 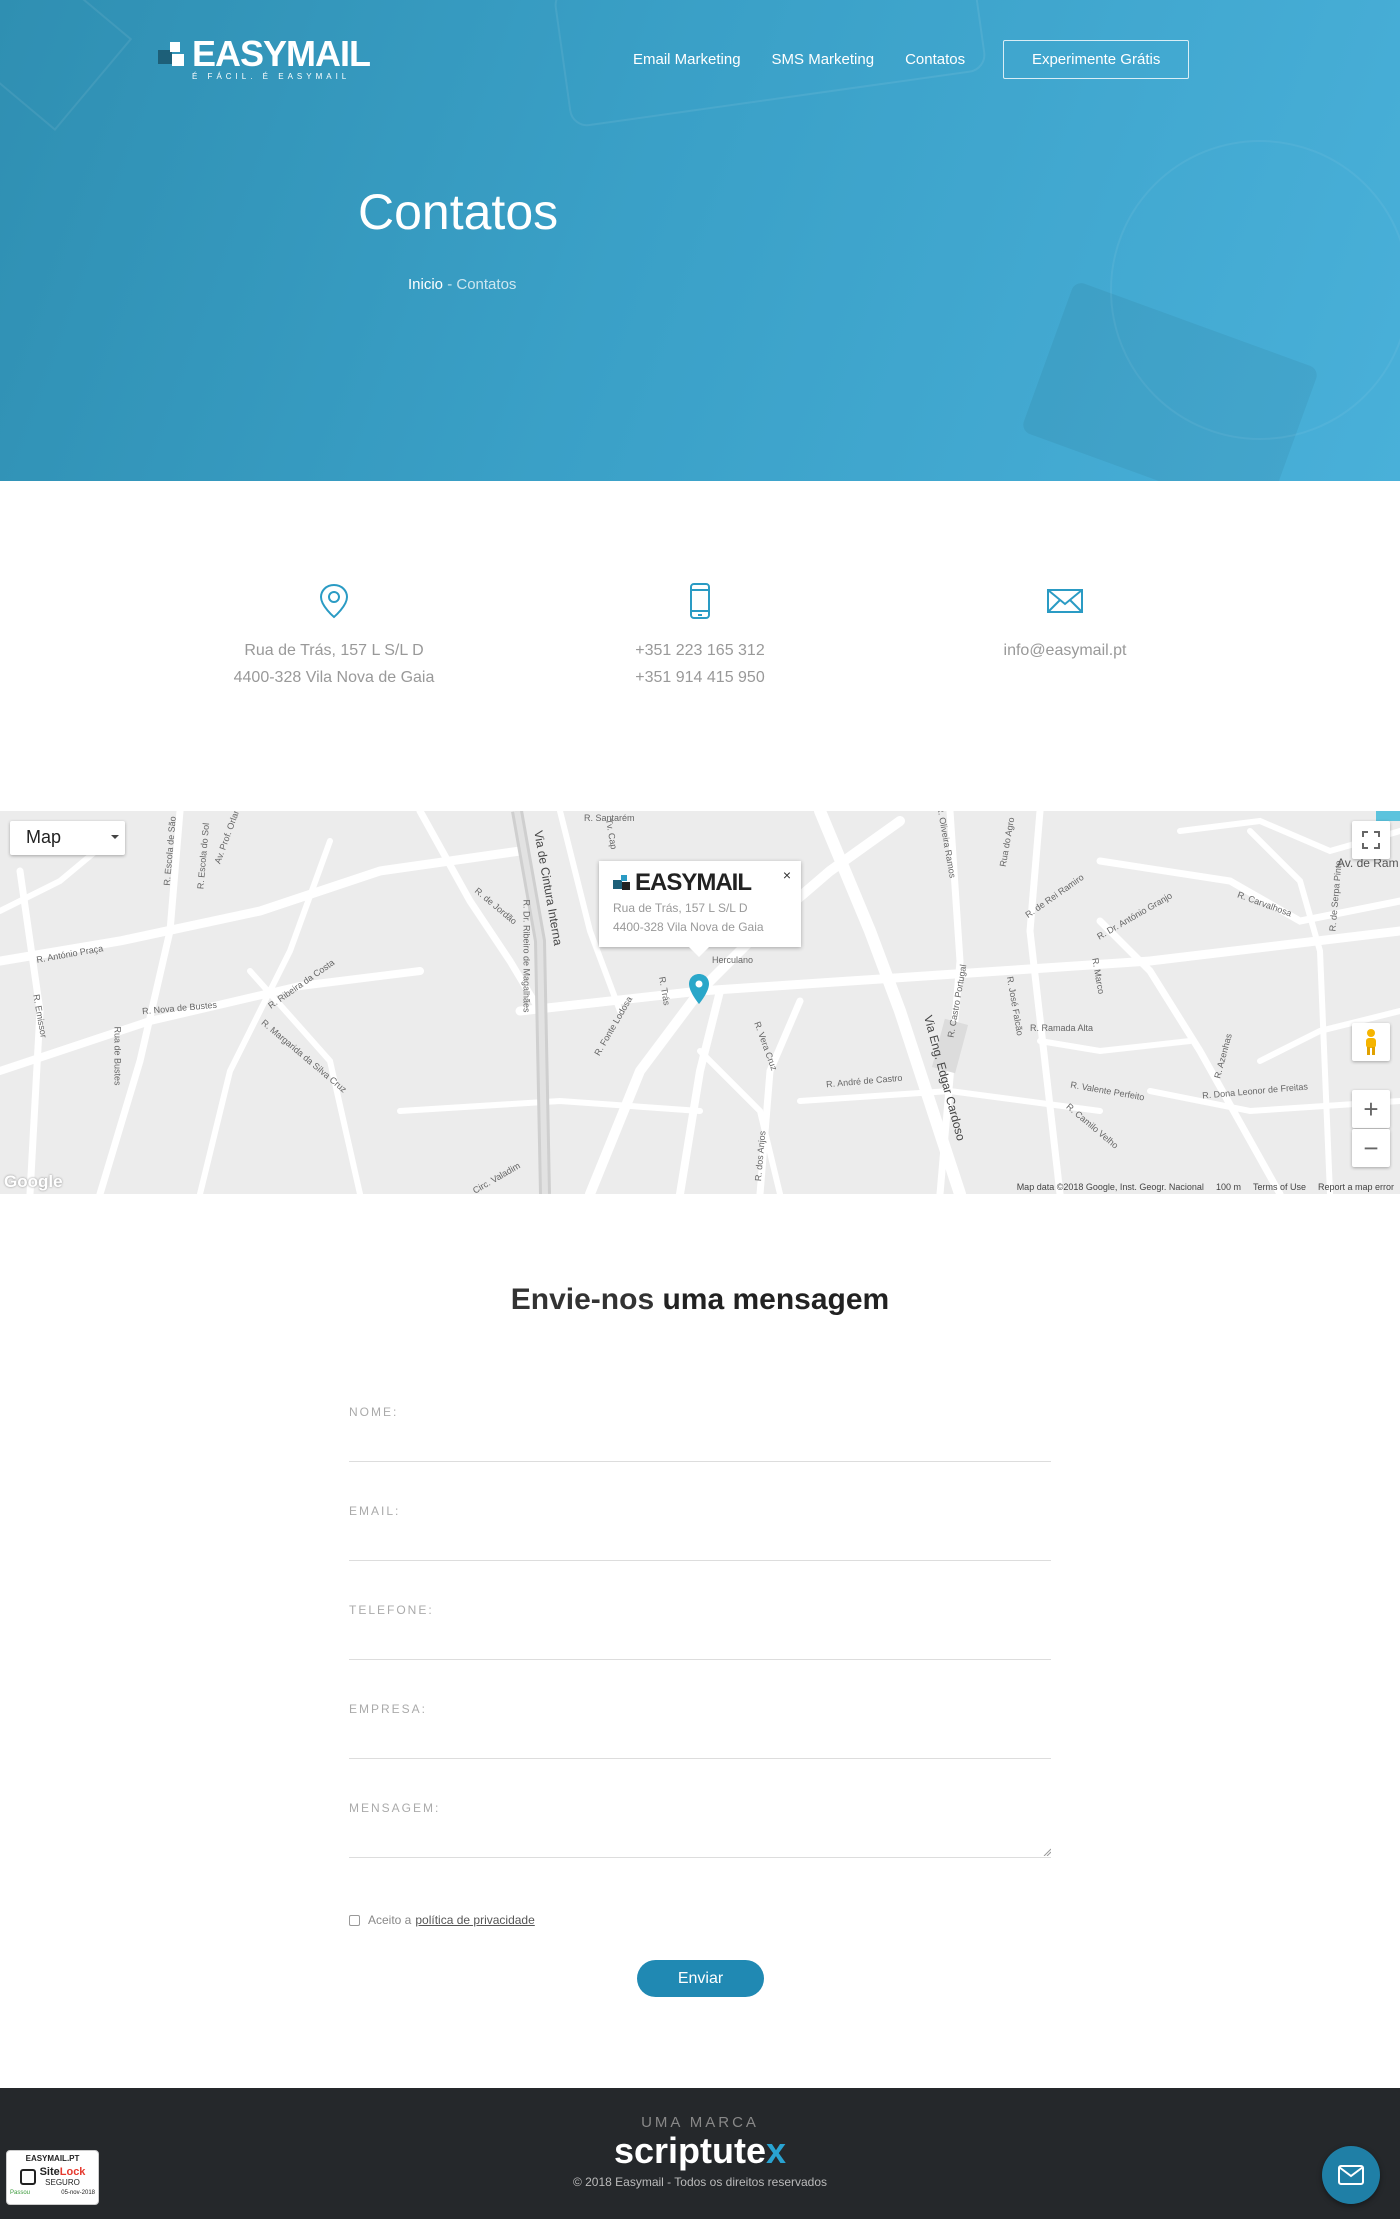 What do you see at coordinates (700, 1978) in the screenshot?
I see `submit-button: Enviar` at bounding box center [700, 1978].